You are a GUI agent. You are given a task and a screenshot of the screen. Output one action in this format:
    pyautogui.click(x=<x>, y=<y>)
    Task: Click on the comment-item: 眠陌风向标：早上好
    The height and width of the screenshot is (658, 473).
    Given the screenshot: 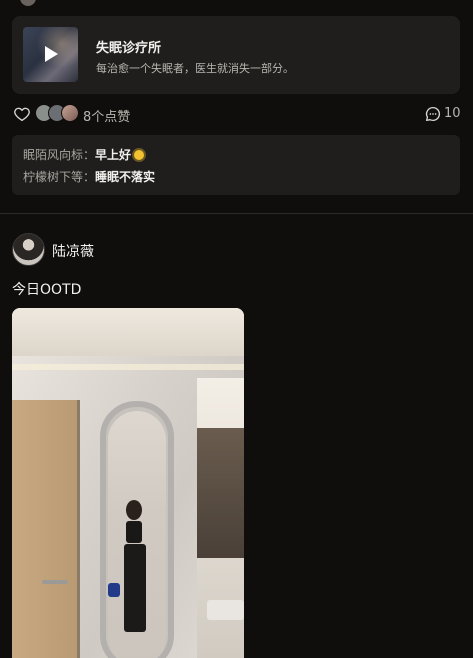 What is the action you would take?
    pyautogui.click(x=84, y=154)
    